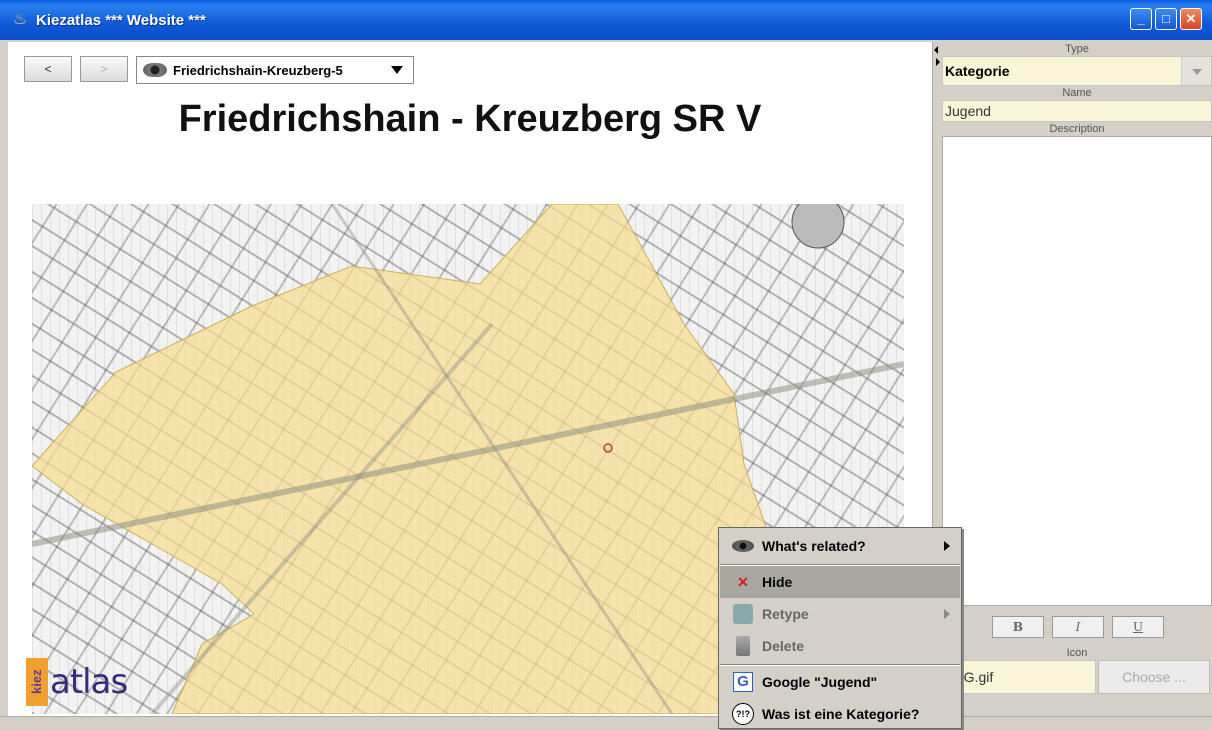 The width and height of the screenshot is (1212, 730). Describe the element at coordinates (104, 69) in the screenshot. I see `forward-button: >` at that location.